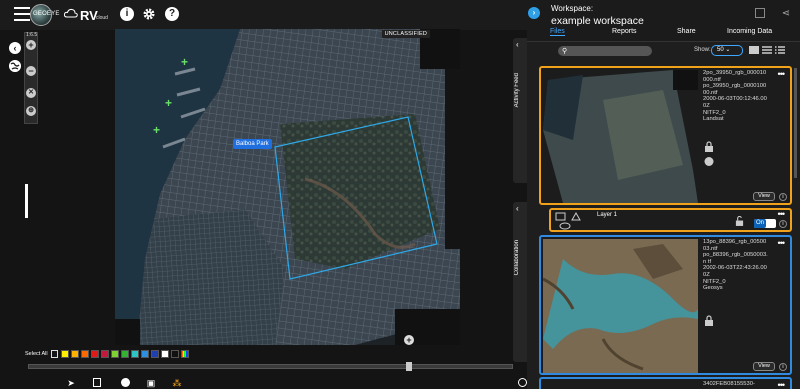 The image size is (800, 389). Describe the element at coordinates (795, 123) in the screenshot. I see `panel-scrollbar` at that location.